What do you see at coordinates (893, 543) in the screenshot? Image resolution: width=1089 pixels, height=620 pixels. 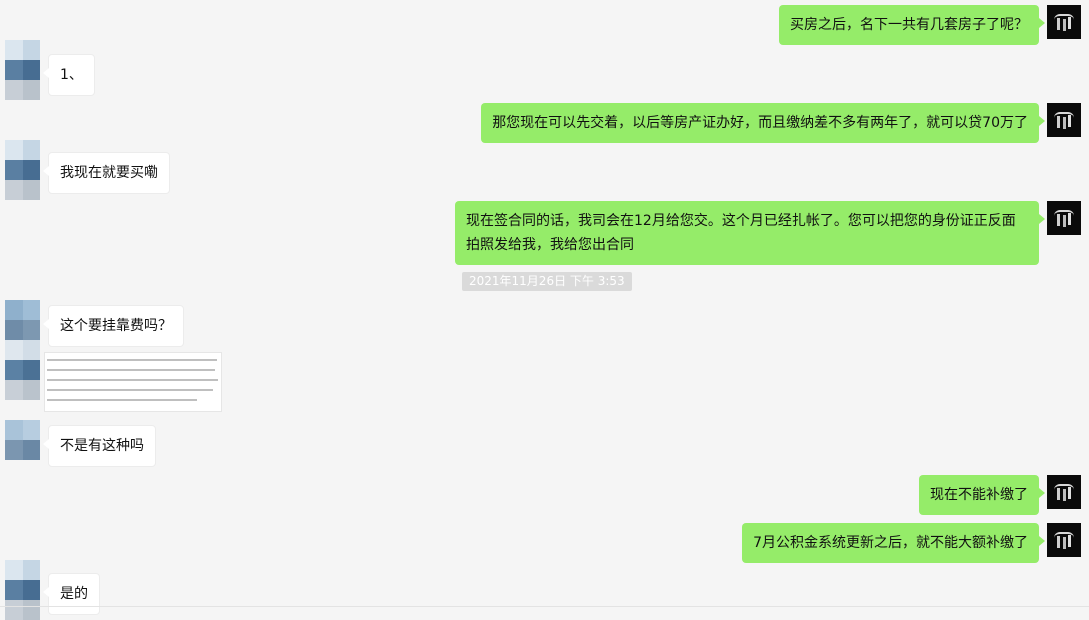 I see `message-bubble-sent: 7月公积金系统更新之后，就不能大额补缴了` at bounding box center [893, 543].